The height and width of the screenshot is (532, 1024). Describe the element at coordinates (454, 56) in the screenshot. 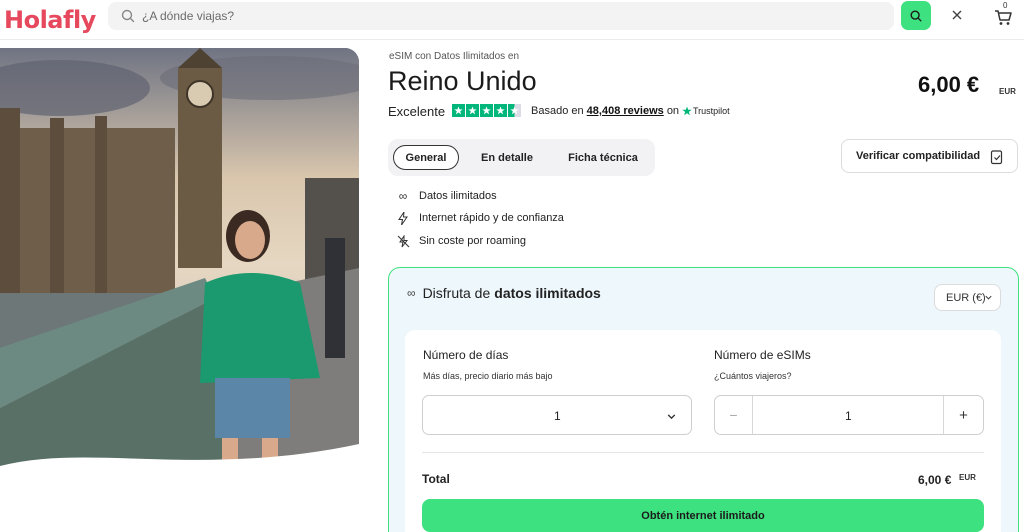

I see `product-subtitle: eSIM con Datos Ilimitados en` at that location.